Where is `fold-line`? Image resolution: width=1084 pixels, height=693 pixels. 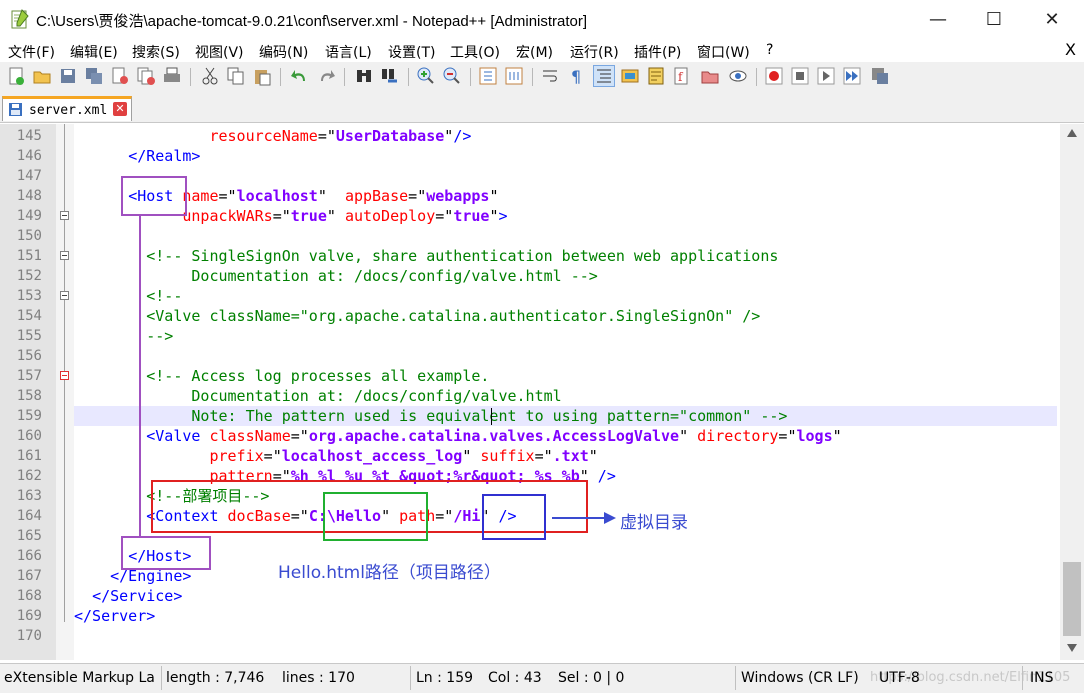
fold-line is located at coordinates (64, 418).